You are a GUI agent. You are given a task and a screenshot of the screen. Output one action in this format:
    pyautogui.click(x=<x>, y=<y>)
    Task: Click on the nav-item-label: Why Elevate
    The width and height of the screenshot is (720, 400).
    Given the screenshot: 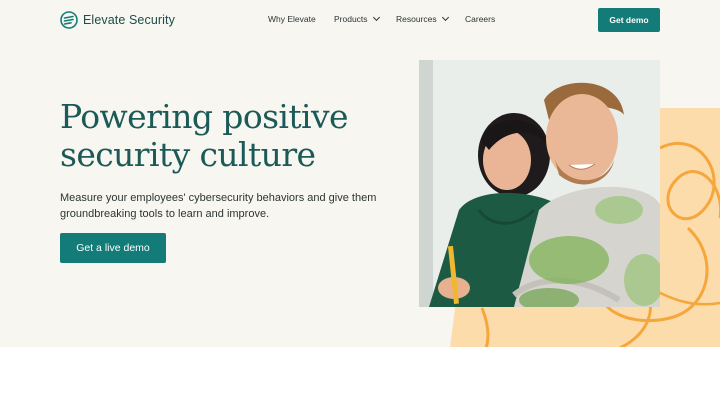 What is the action you would take?
    pyautogui.click(x=292, y=19)
    